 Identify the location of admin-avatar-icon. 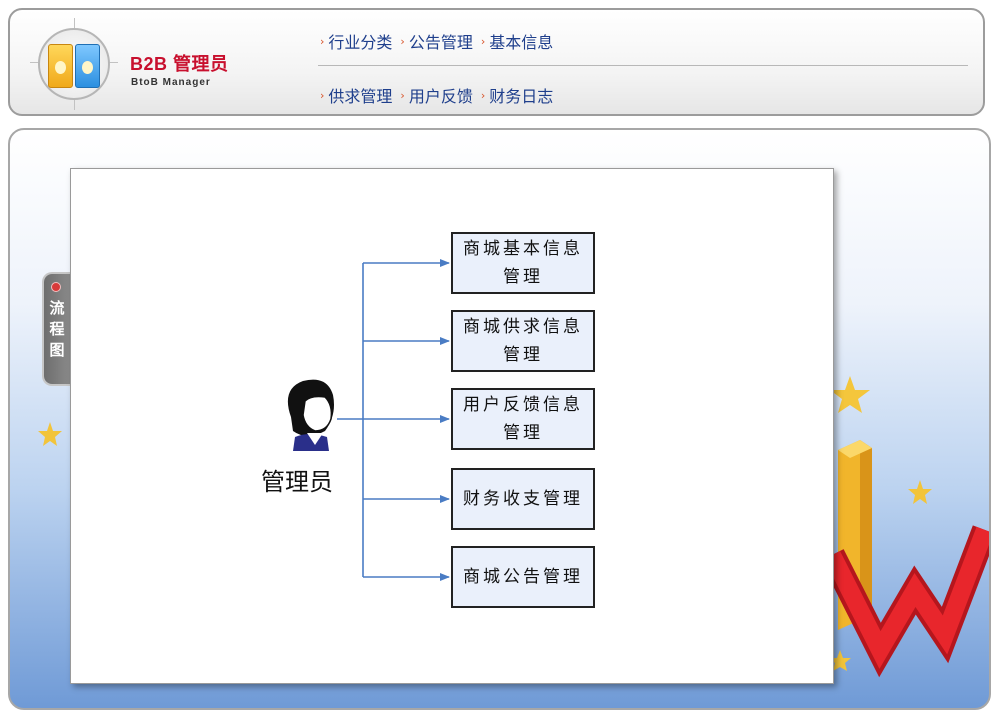
(310, 415).